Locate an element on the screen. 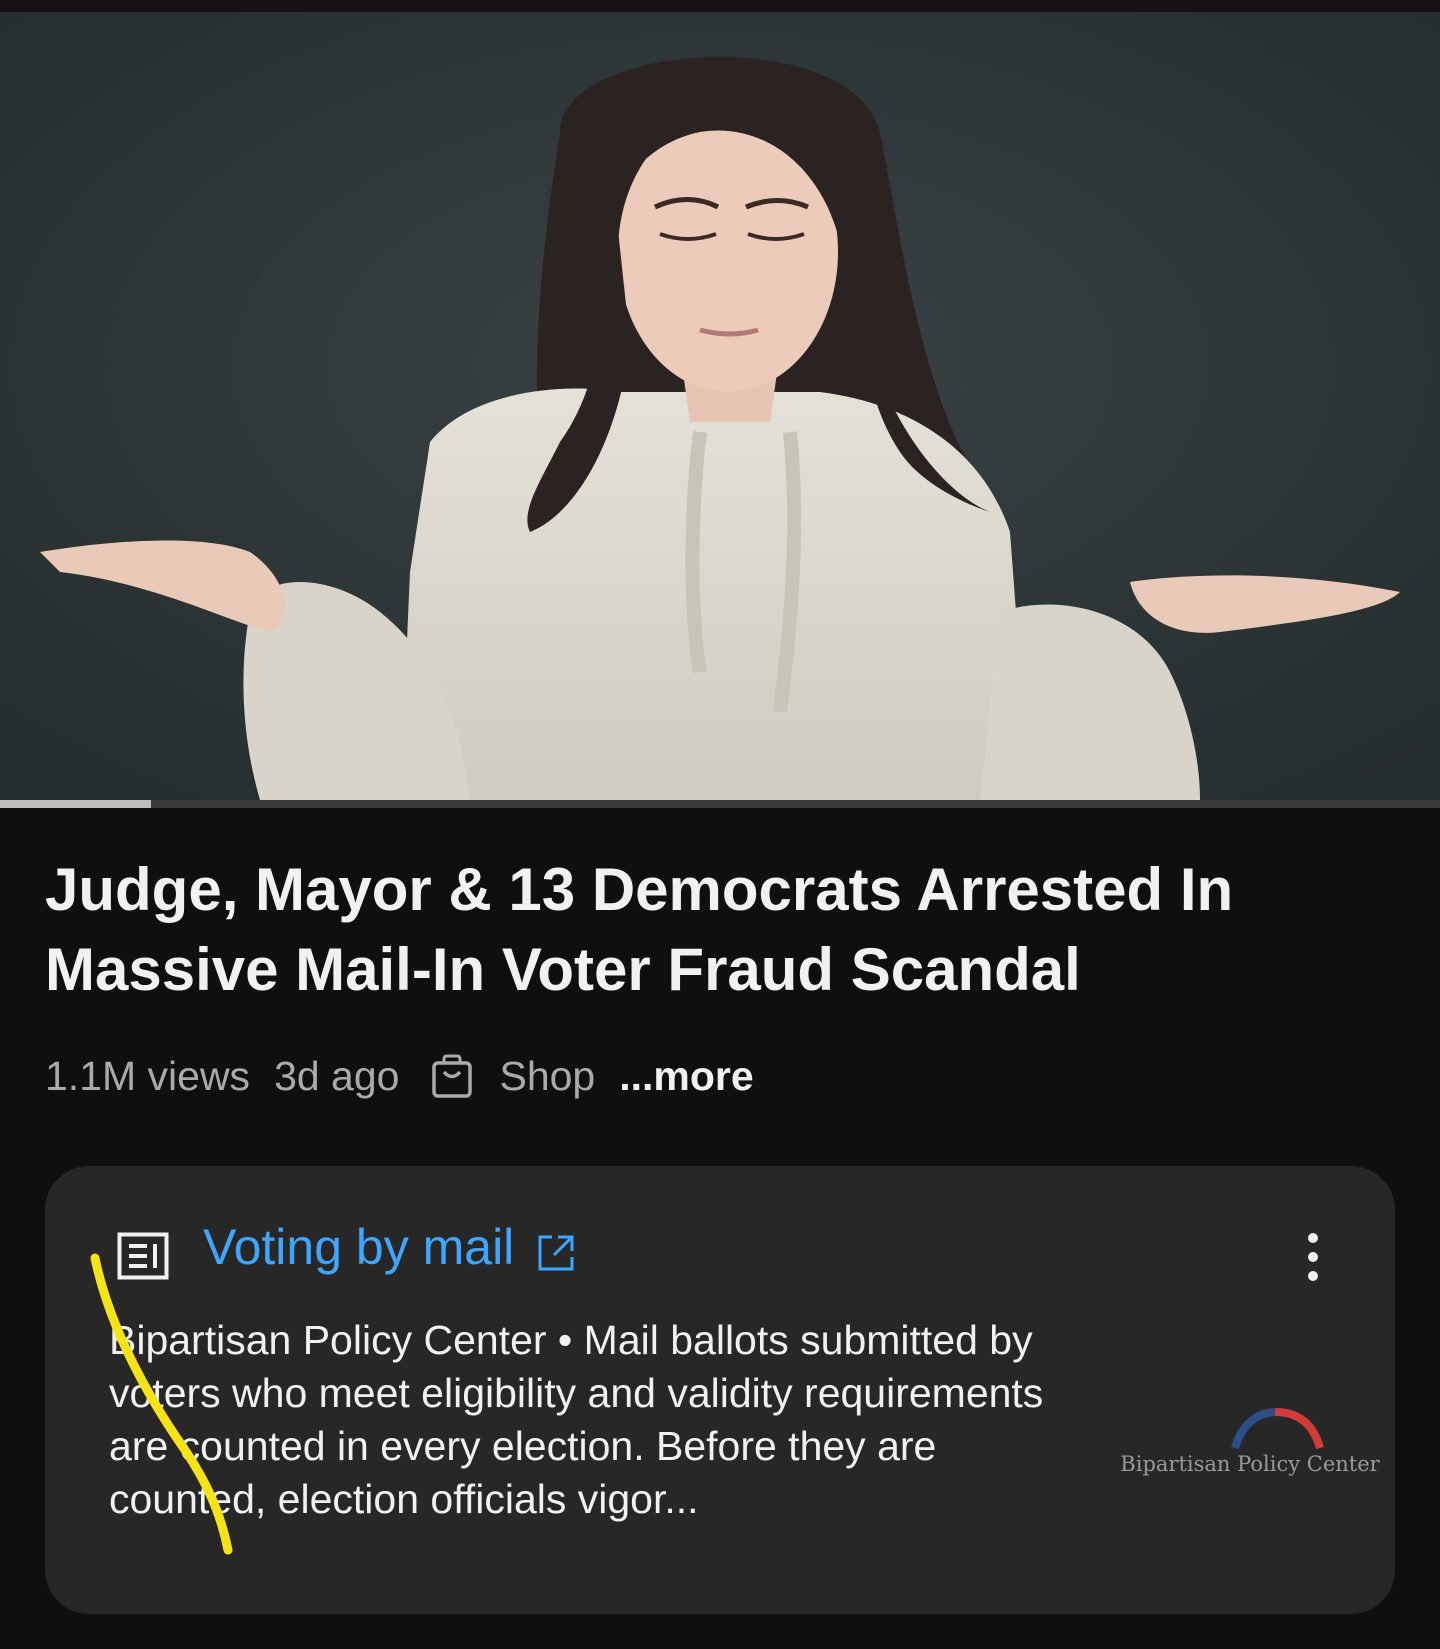 The image size is (1440, 1649). bpc-arc-icon is located at coordinates (1277, 1429).